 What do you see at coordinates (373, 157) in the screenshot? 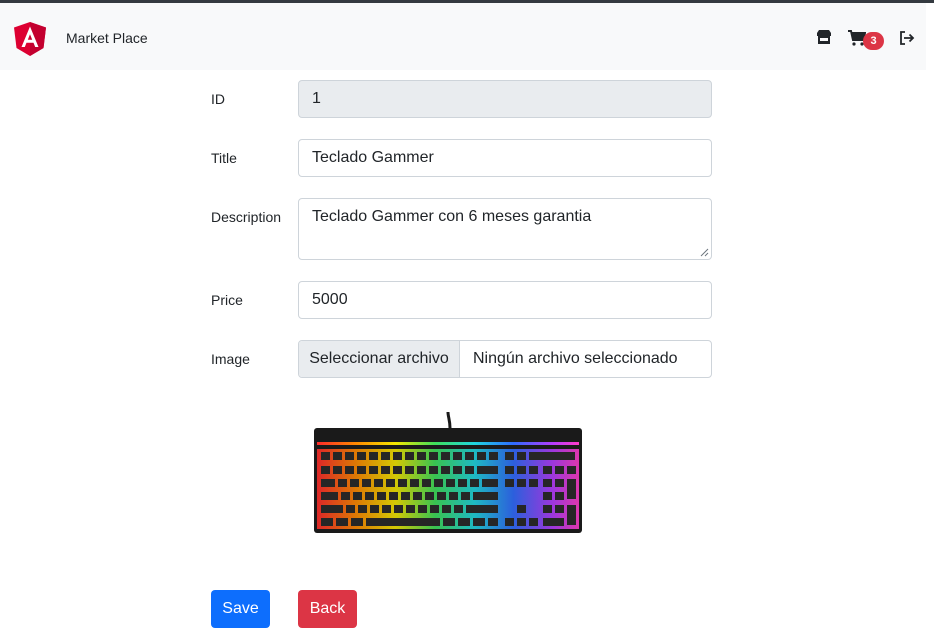
I see `title-value: Teclado Gammer` at bounding box center [373, 157].